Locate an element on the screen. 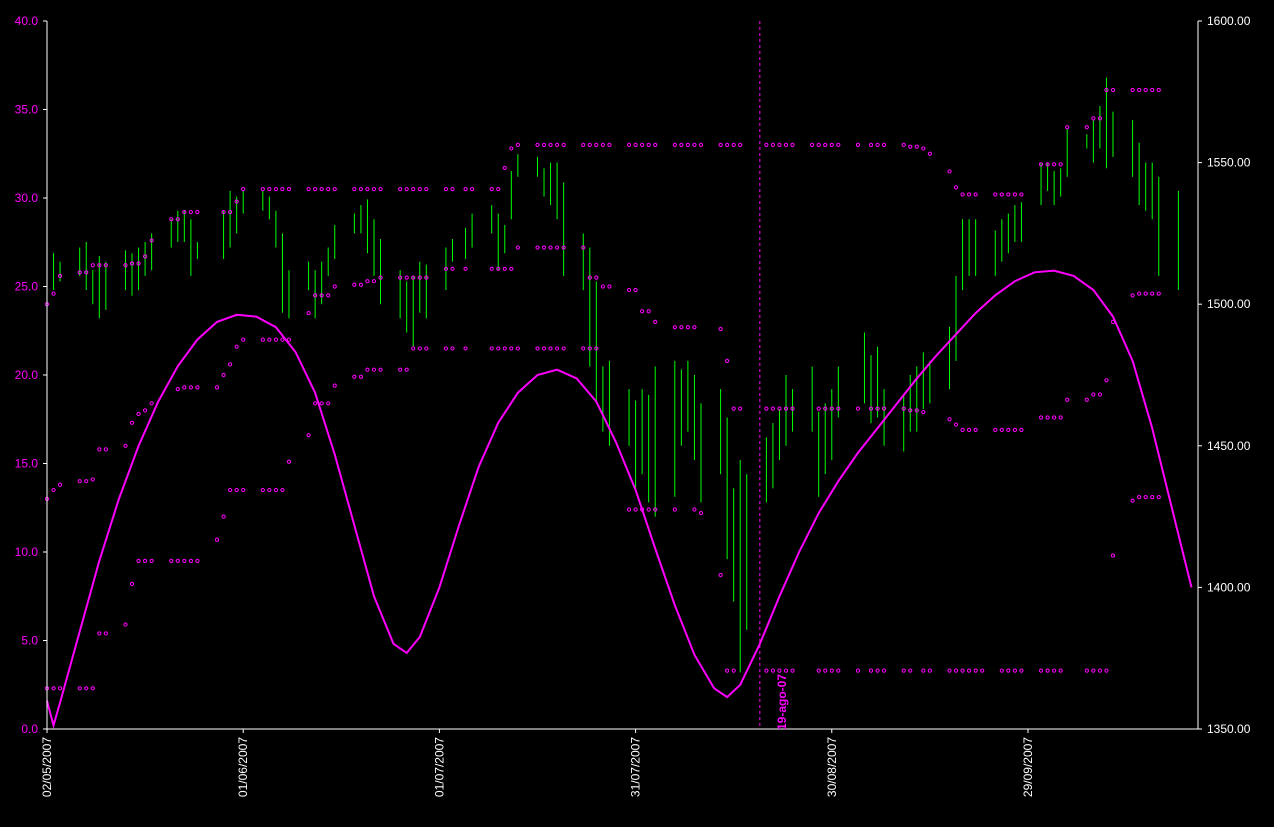 The width and height of the screenshot is (1274, 827). left-axis-tick-label: 30.0 is located at coordinates (27, 198).